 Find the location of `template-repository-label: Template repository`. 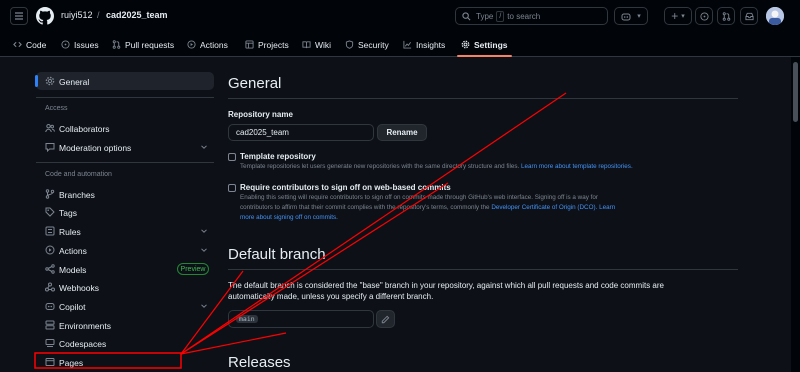

template-repository-label: Template repository is located at coordinates (278, 156).